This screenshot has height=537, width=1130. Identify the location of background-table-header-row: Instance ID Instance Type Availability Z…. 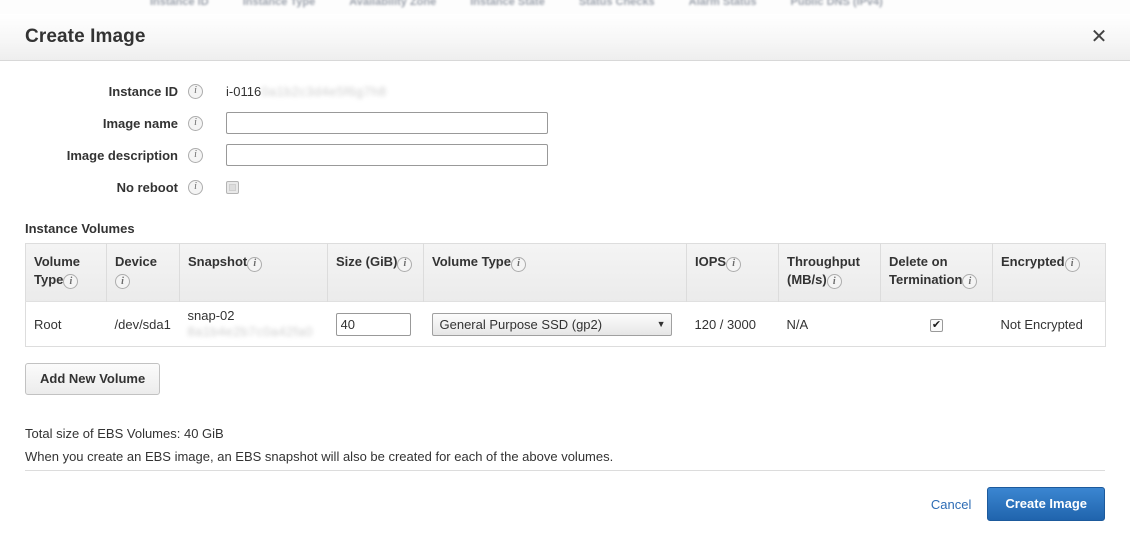
(565, 4).